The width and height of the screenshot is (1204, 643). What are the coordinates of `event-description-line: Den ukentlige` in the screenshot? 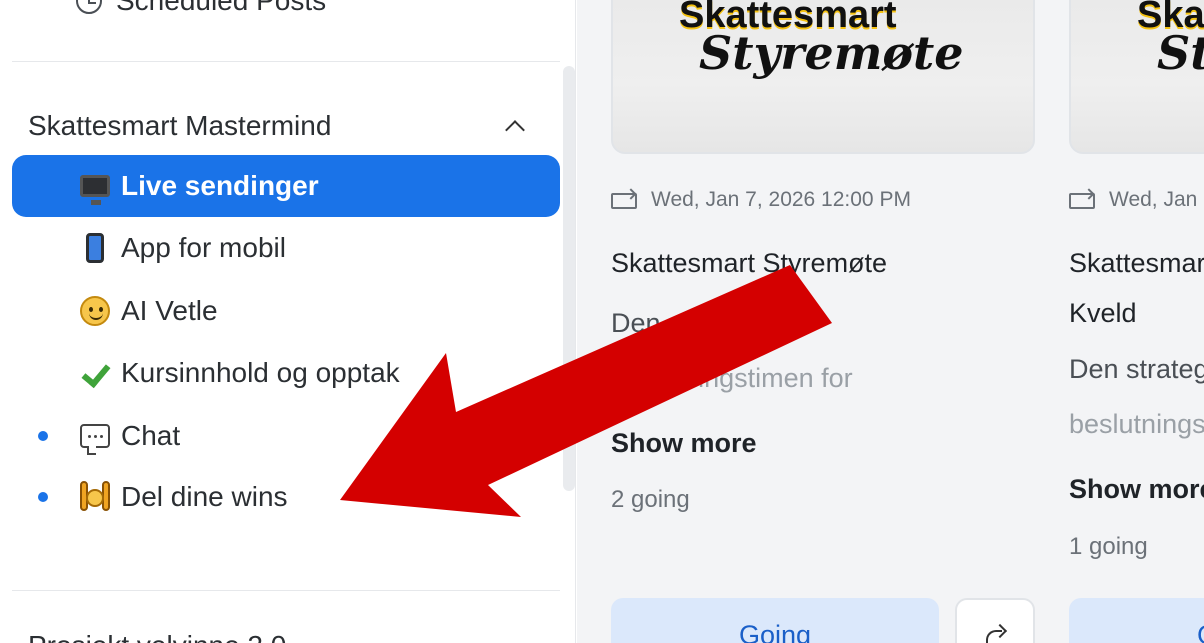 It's located at (694, 323).